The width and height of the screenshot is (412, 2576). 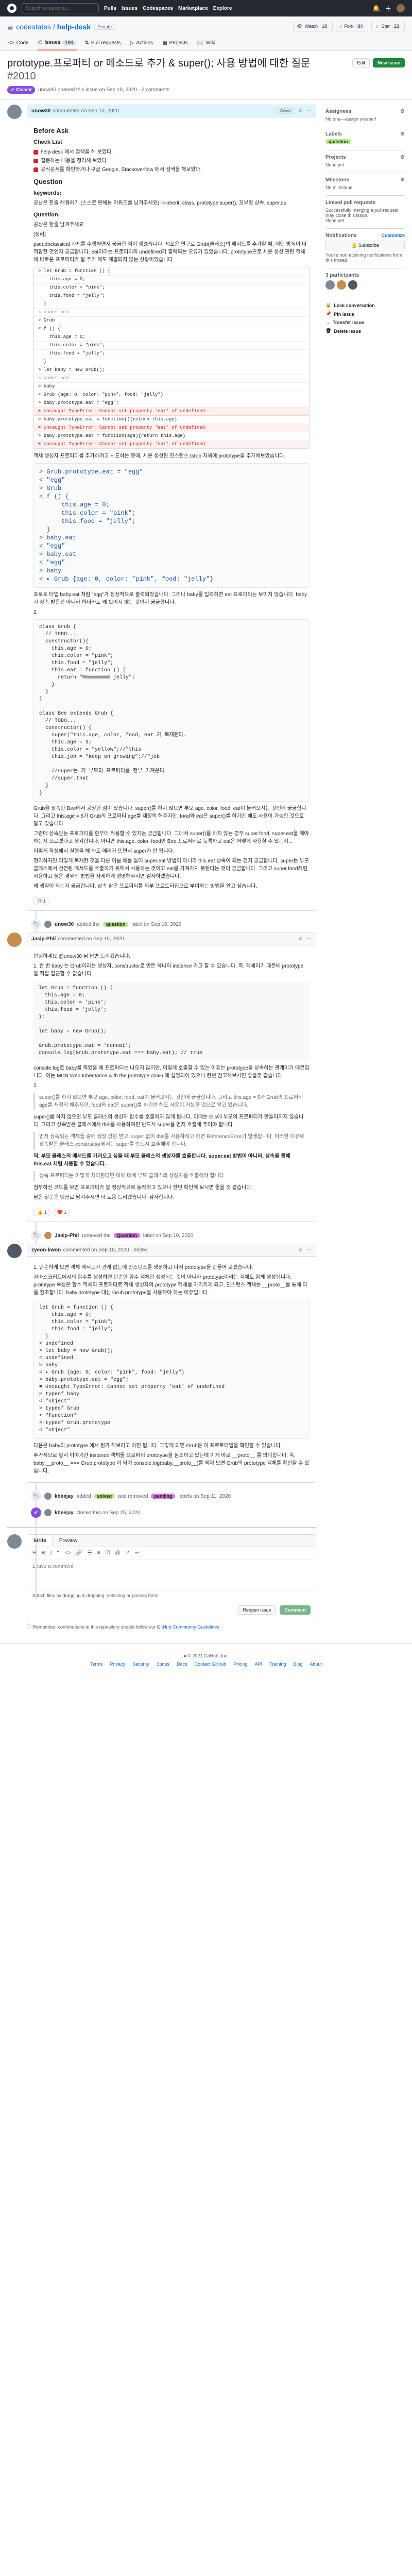 What do you see at coordinates (257, 1610) in the screenshot?
I see `reopen-issue-button: Reopen issue` at bounding box center [257, 1610].